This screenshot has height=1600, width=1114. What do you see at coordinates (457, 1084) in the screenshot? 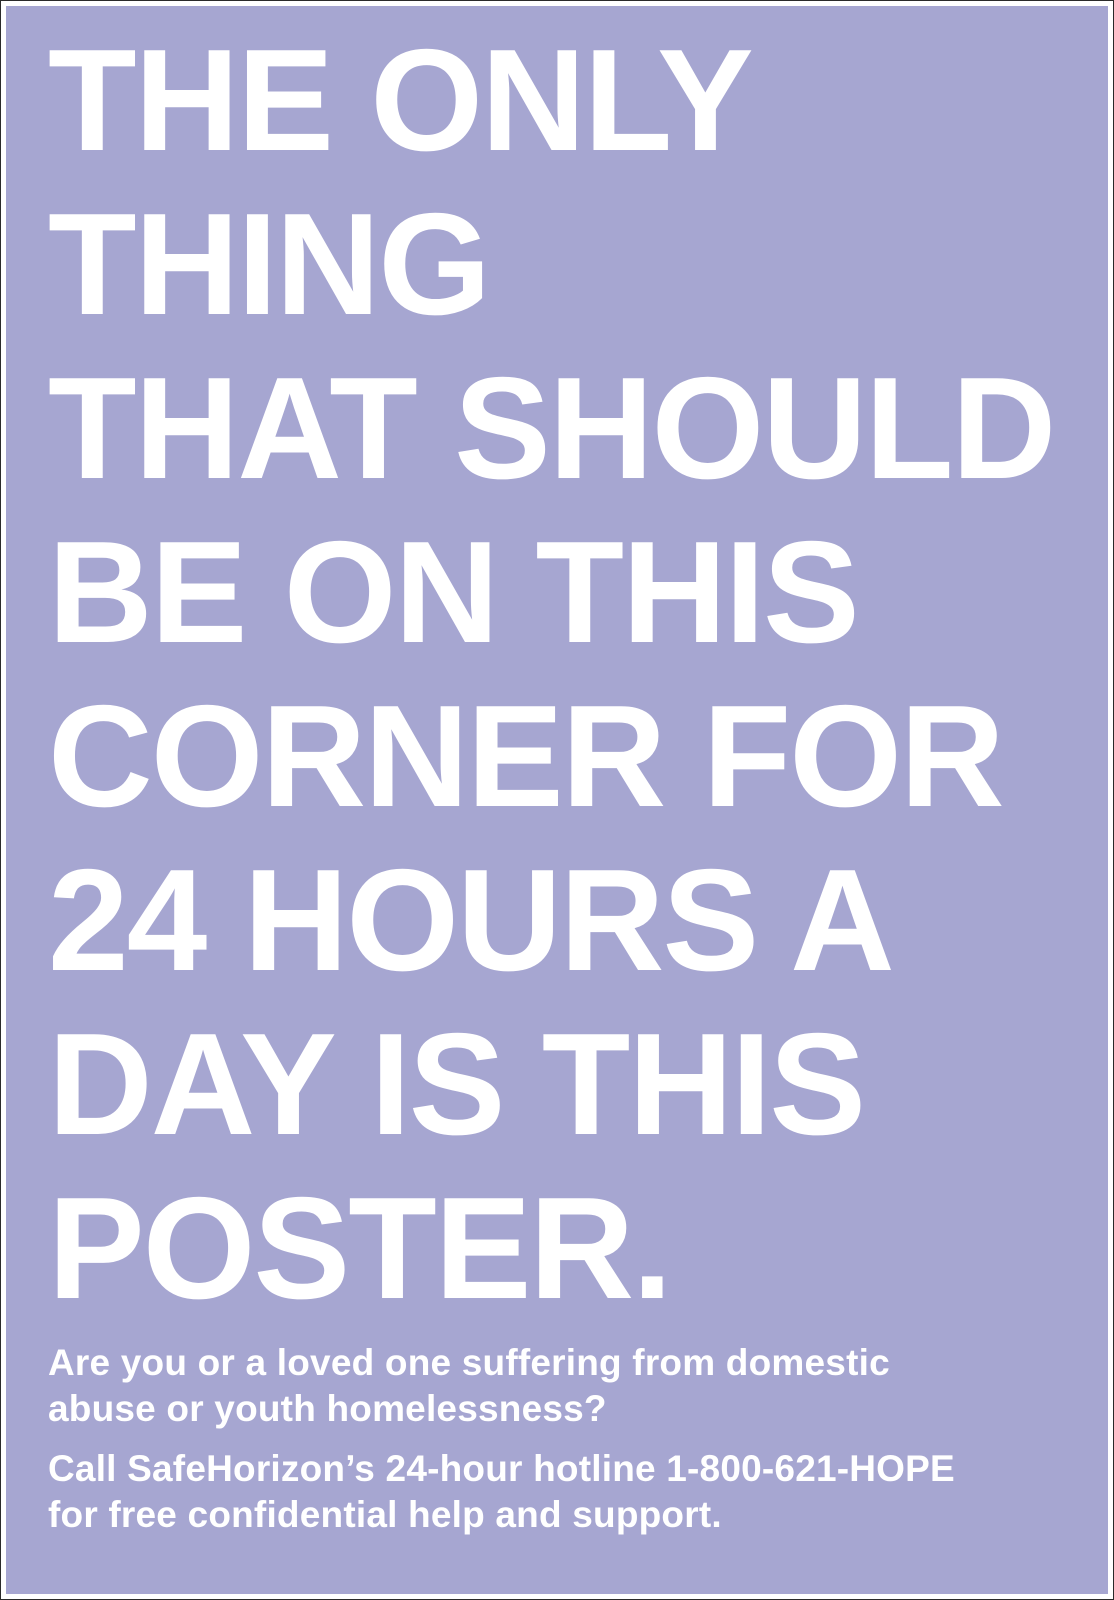
I see `headline-line-7: DAY IS THIS` at bounding box center [457, 1084].